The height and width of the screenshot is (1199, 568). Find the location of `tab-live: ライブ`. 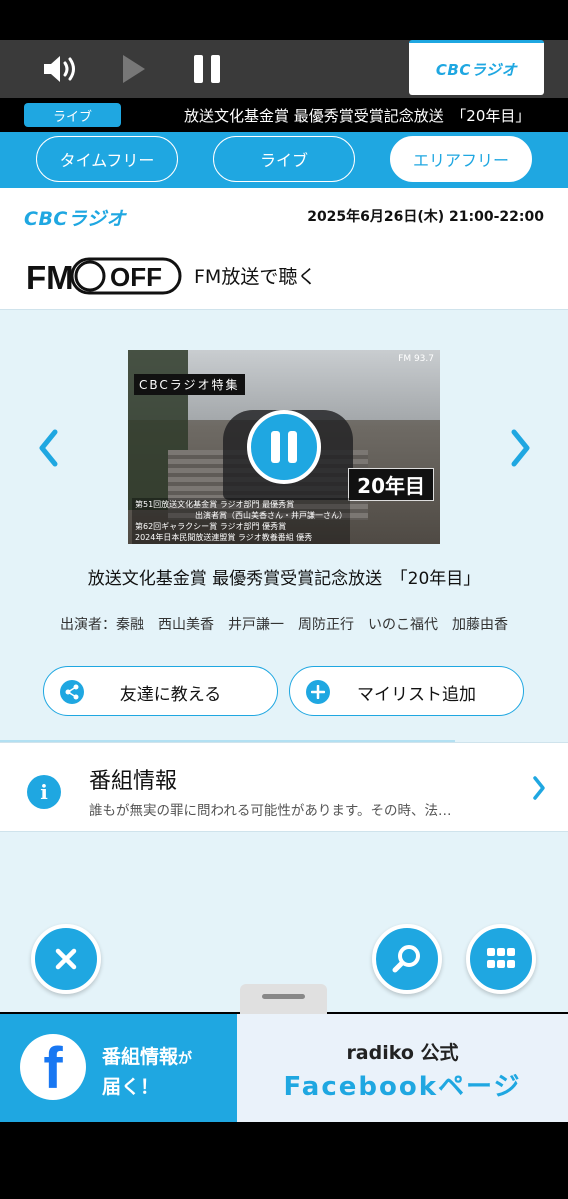

tab-live: ライブ is located at coordinates (284, 159).